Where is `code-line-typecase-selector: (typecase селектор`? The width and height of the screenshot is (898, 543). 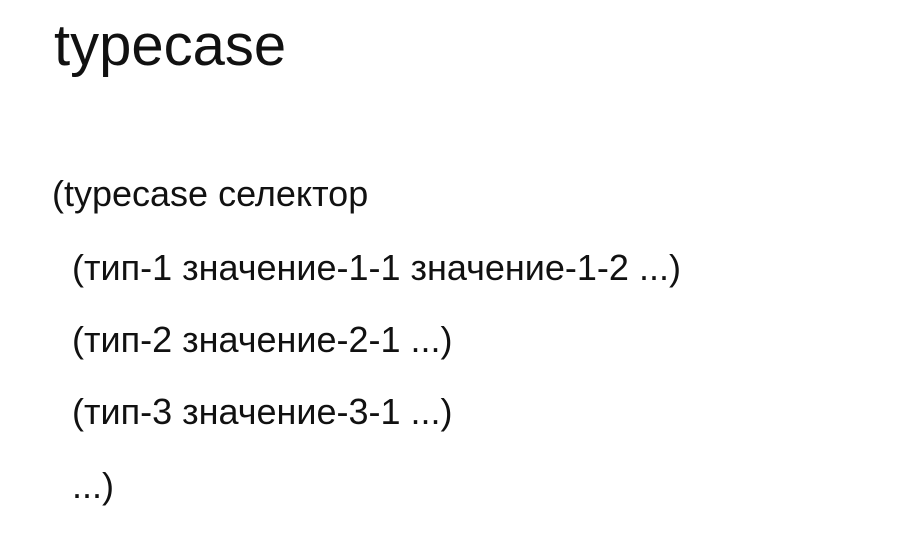 code-line-typecase-selector: (typecase селектор is located at coordinates (210, 193).